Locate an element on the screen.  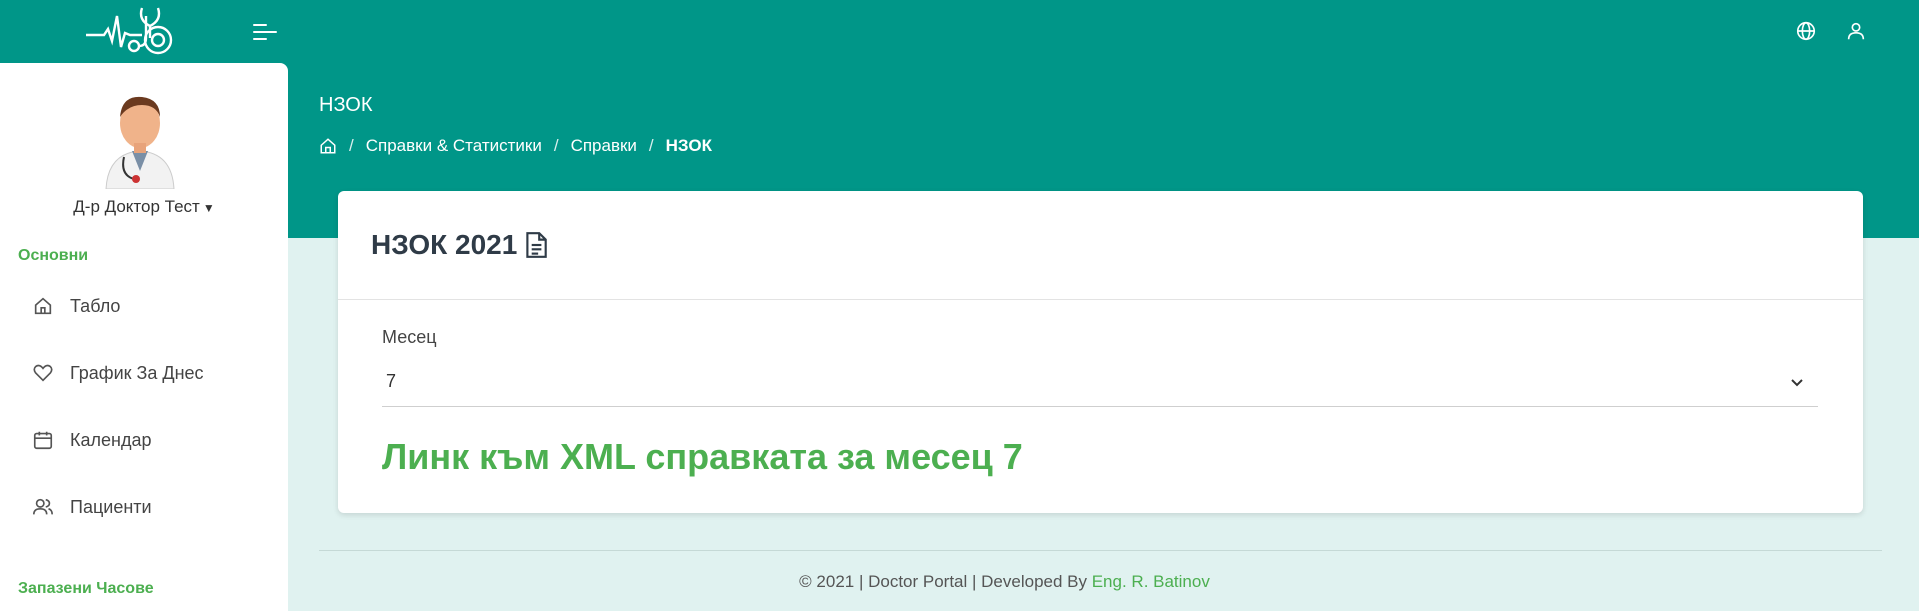
card-title: НЗОК 2021 is located at coordinates (444, 244).